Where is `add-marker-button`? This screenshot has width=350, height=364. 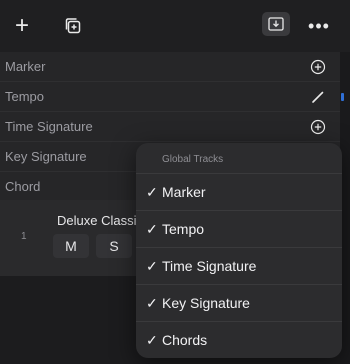 add-marker-button is located at coordinates (318, 67).